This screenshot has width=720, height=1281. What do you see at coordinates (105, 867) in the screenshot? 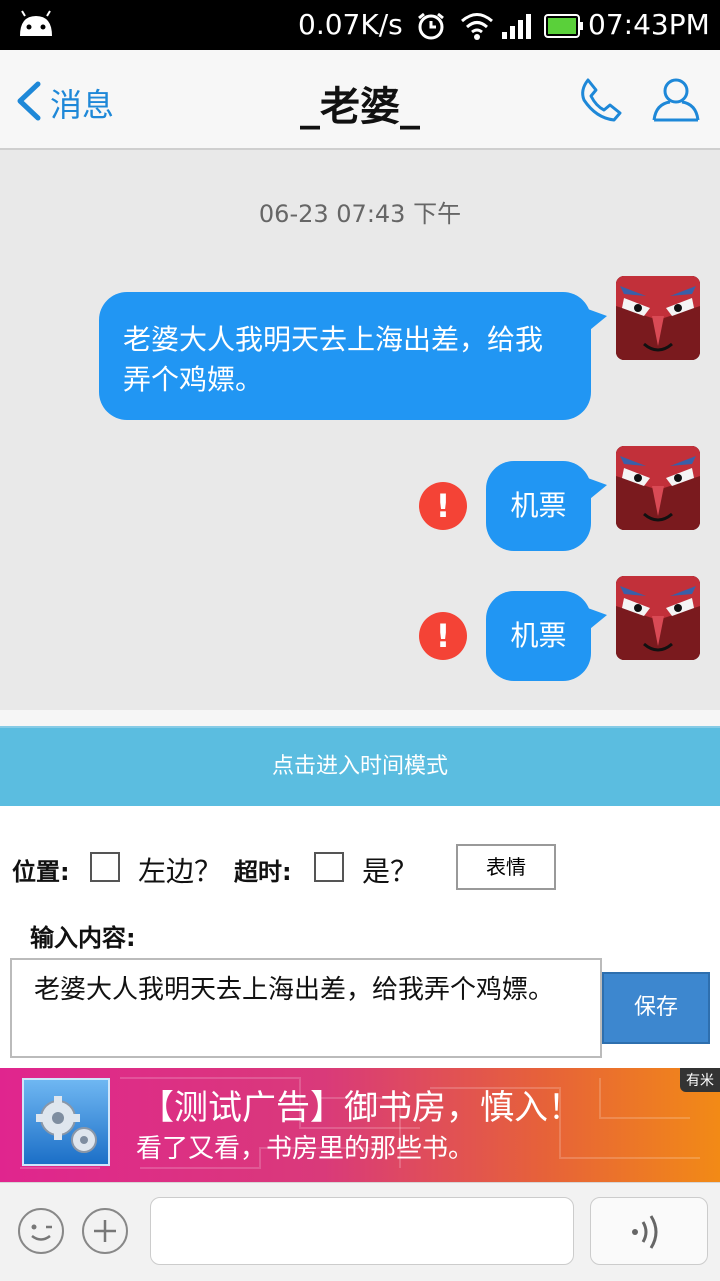
I see `left-side-checkbox` at bounding box center [105, 867].